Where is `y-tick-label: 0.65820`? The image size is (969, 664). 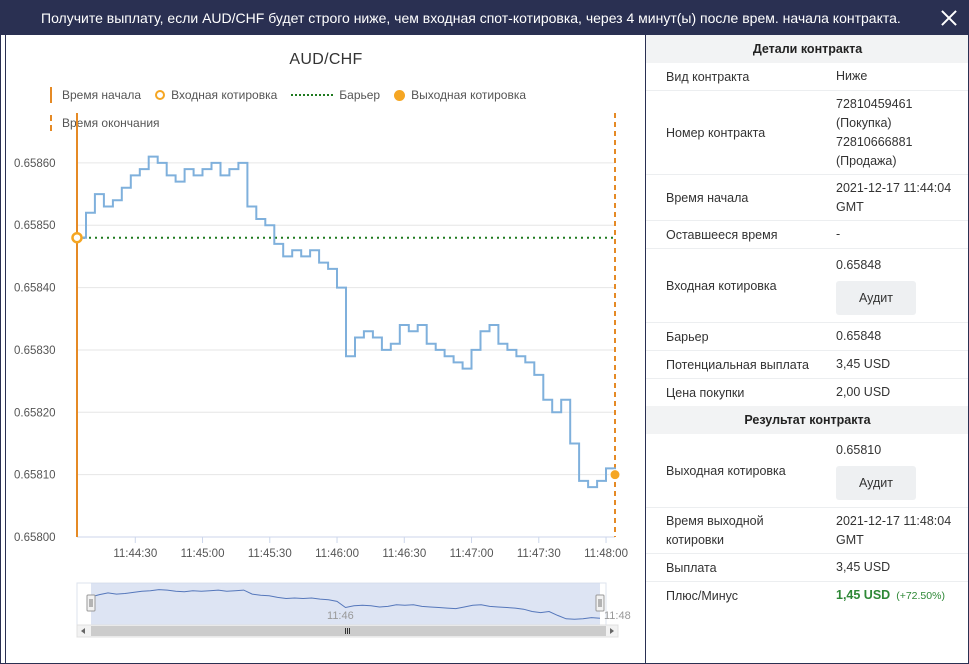
y-tick-label: 0.65820 is located at coordinates (35, 413).